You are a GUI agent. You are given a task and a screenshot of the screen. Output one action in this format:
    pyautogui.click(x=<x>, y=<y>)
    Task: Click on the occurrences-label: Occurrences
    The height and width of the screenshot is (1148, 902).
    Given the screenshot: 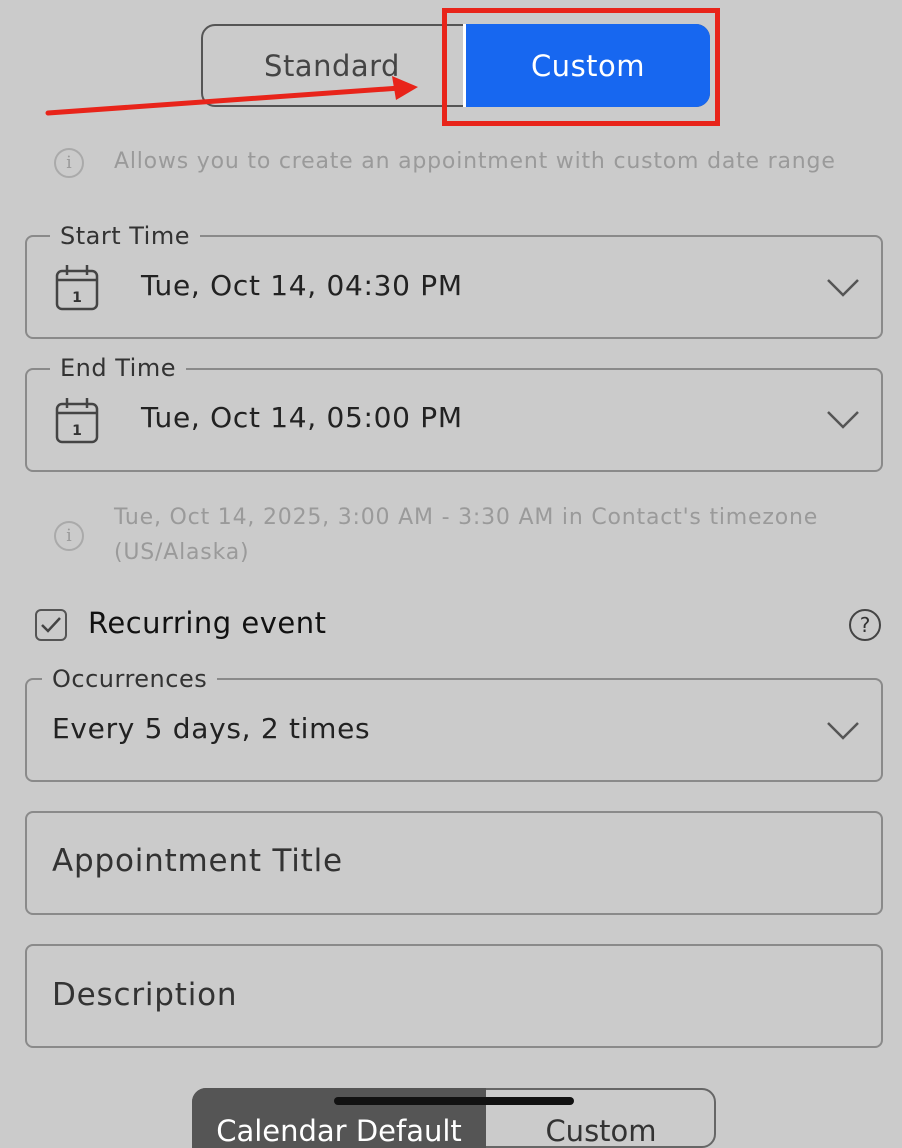 What is the action you would take?
    pyautogui.click(x=130, y=679)
    